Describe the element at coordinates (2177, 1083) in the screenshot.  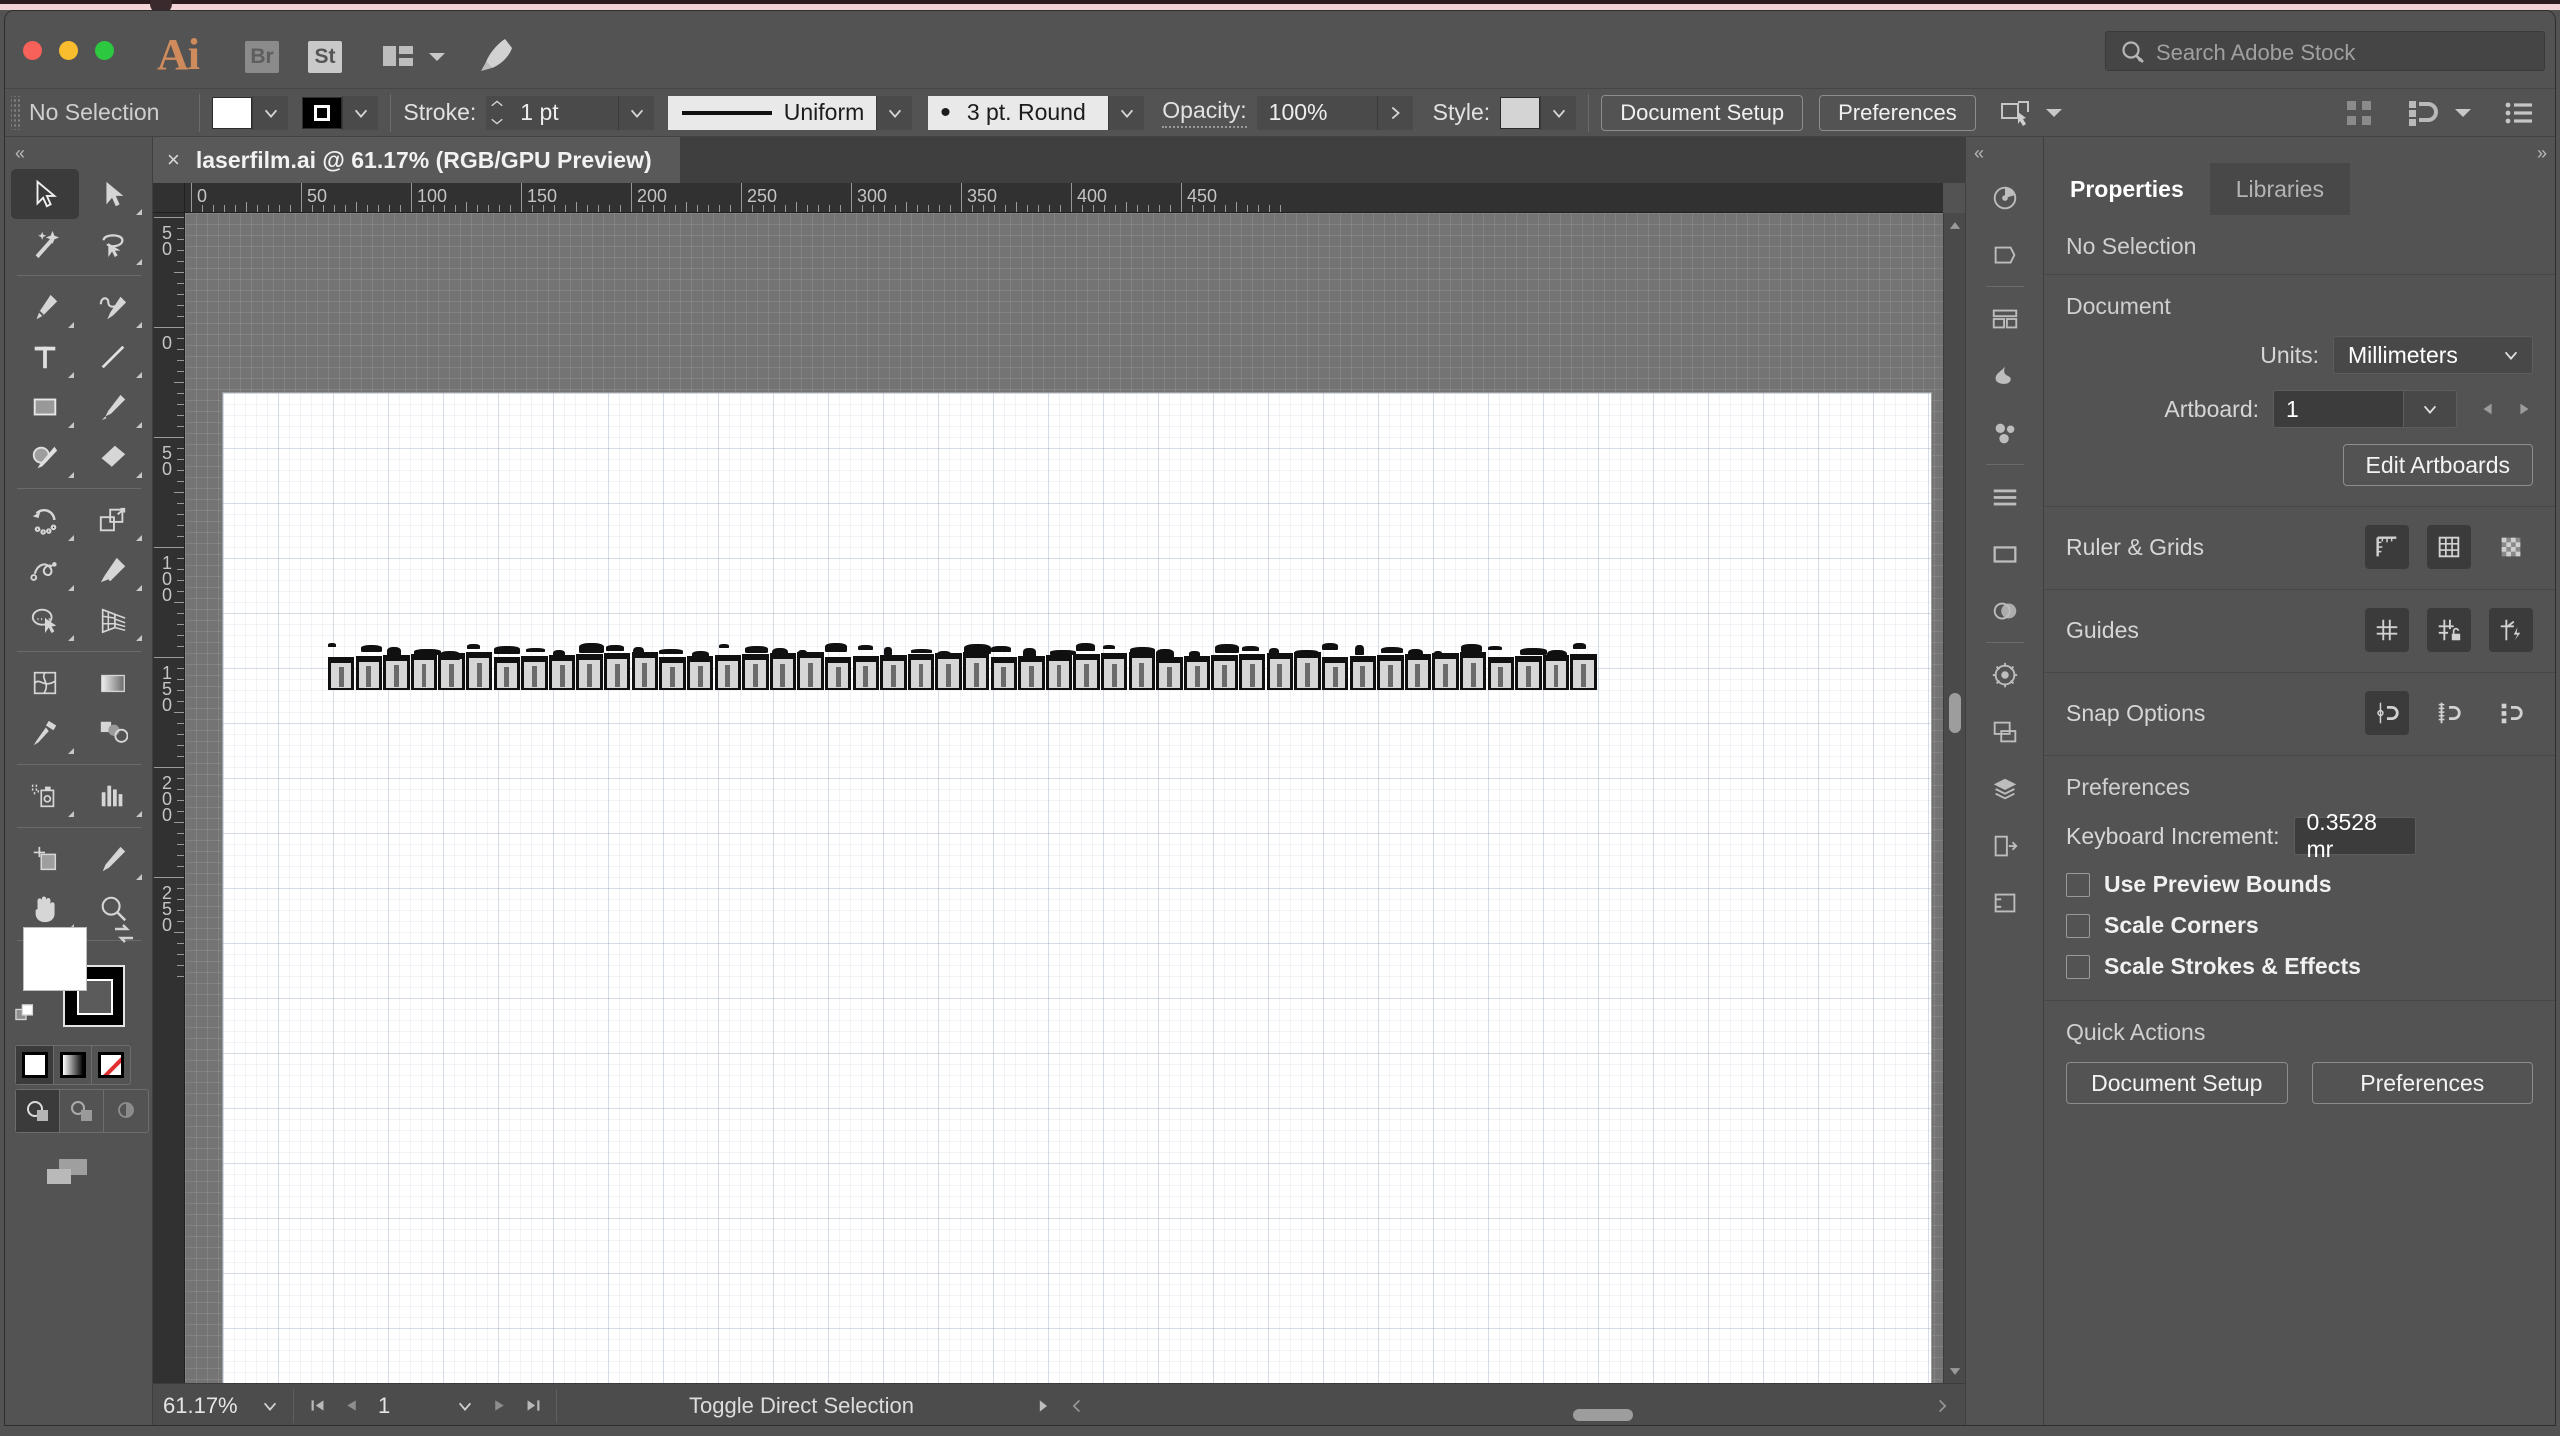
I see `quick-document-setup-button: Document Setup` at that location.